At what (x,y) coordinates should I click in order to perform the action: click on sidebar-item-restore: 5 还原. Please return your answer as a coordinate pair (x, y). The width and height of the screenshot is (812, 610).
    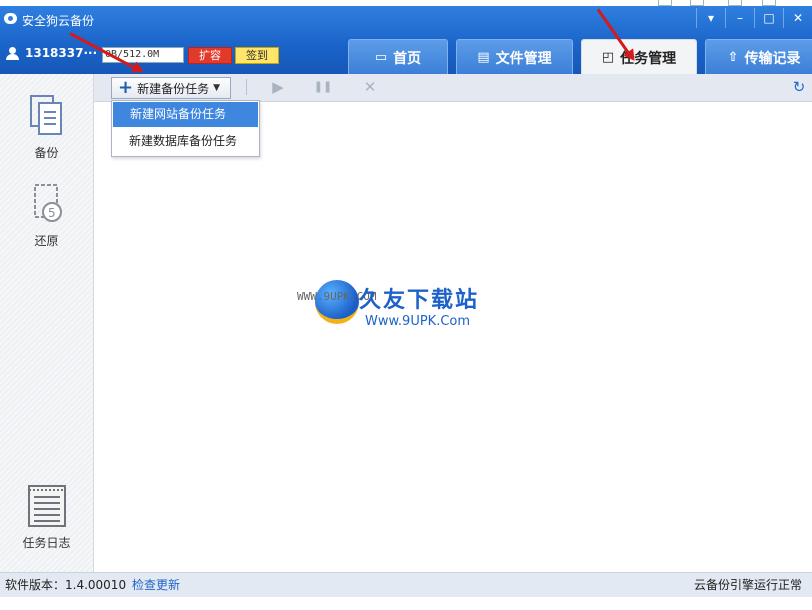
    Looking at the image, I should click on (46, 215).